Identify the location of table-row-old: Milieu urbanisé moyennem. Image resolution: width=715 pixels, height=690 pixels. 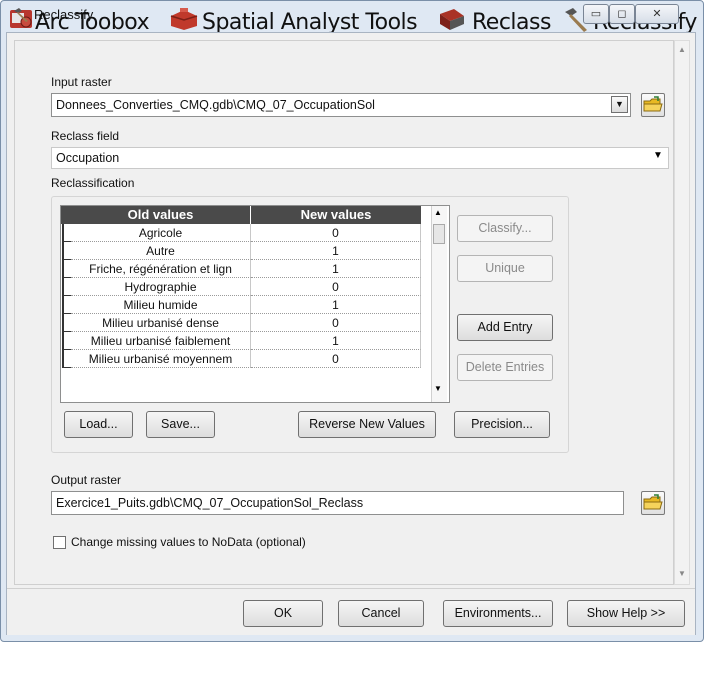
(161, 359).